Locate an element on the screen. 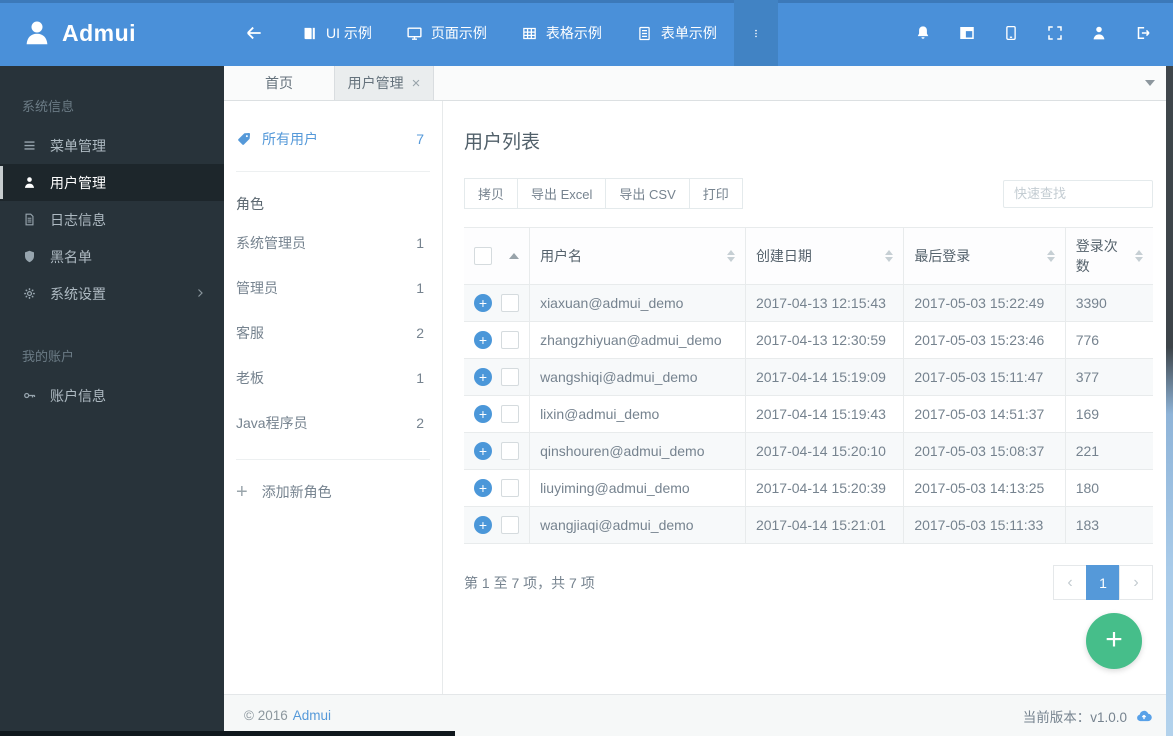  logout-icon is located at coordinates (1143, 33).